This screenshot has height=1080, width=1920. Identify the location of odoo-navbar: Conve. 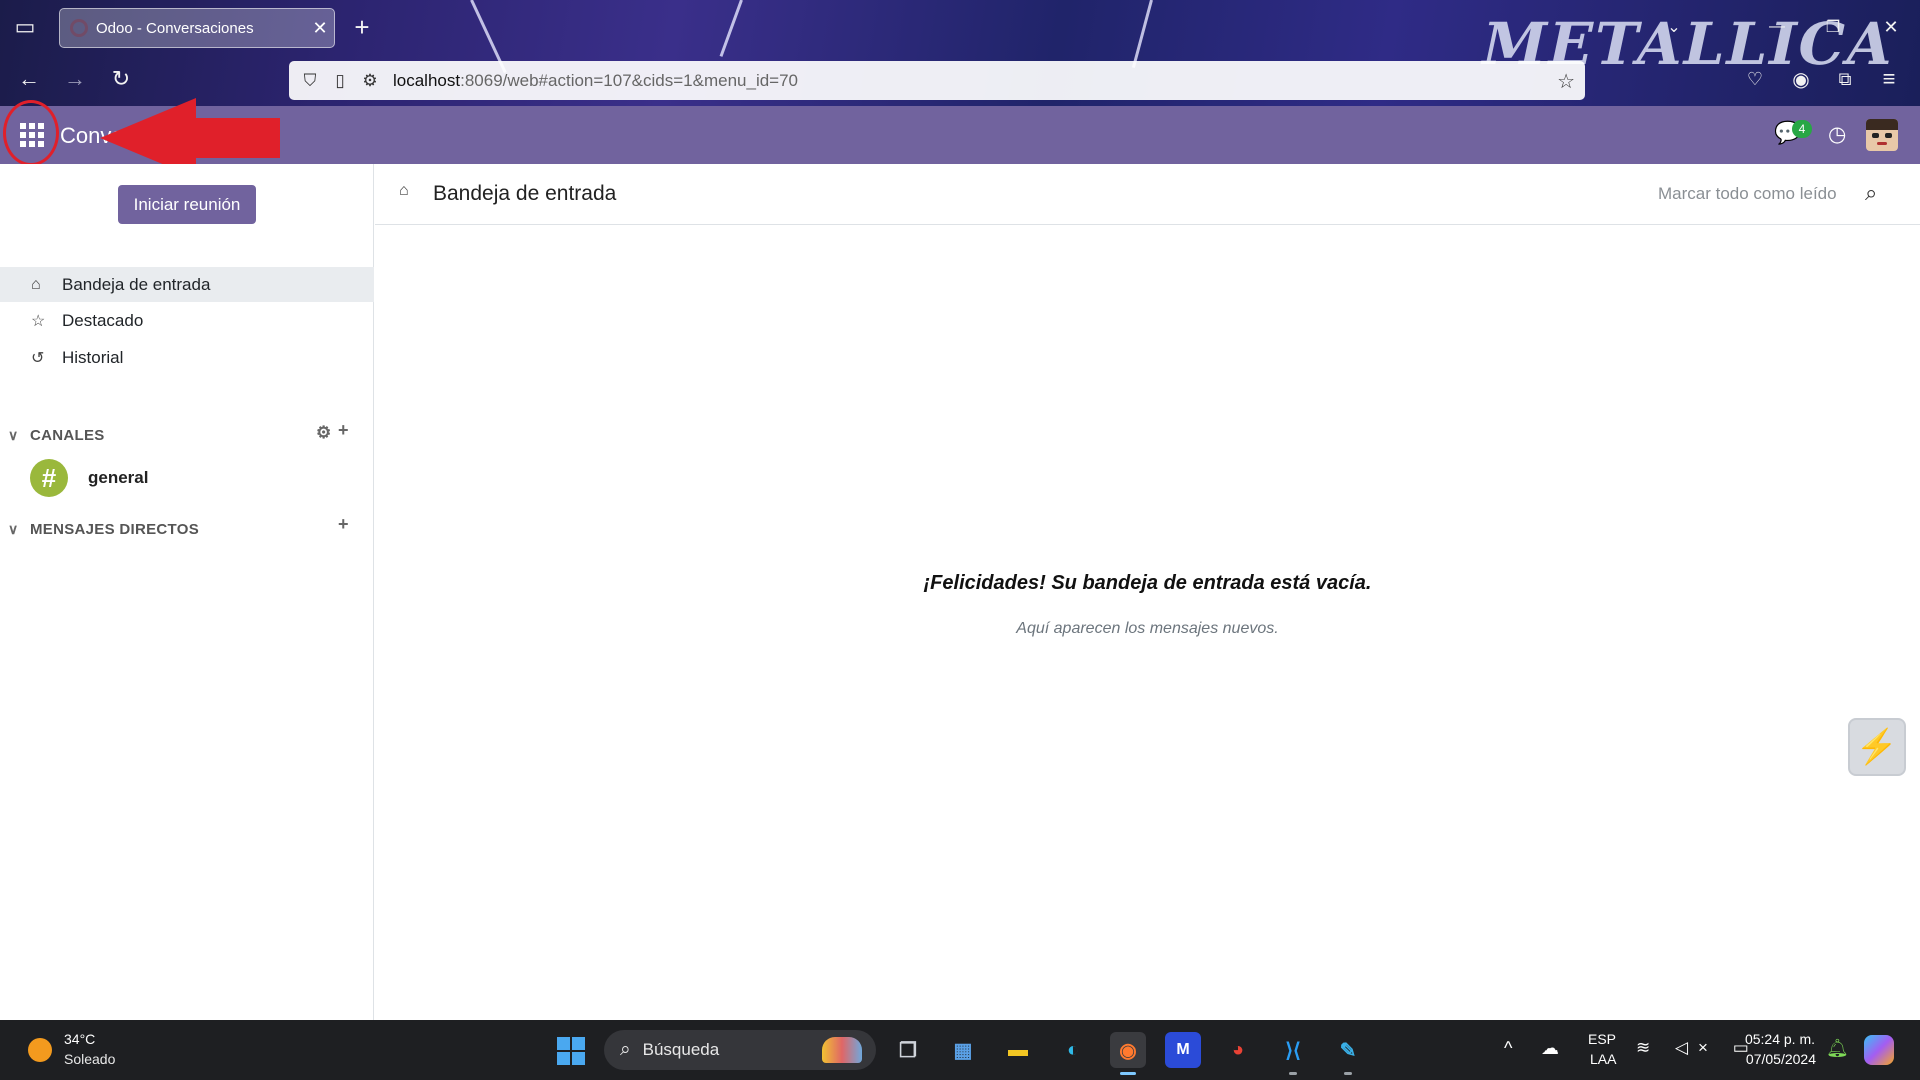
(960, 135).